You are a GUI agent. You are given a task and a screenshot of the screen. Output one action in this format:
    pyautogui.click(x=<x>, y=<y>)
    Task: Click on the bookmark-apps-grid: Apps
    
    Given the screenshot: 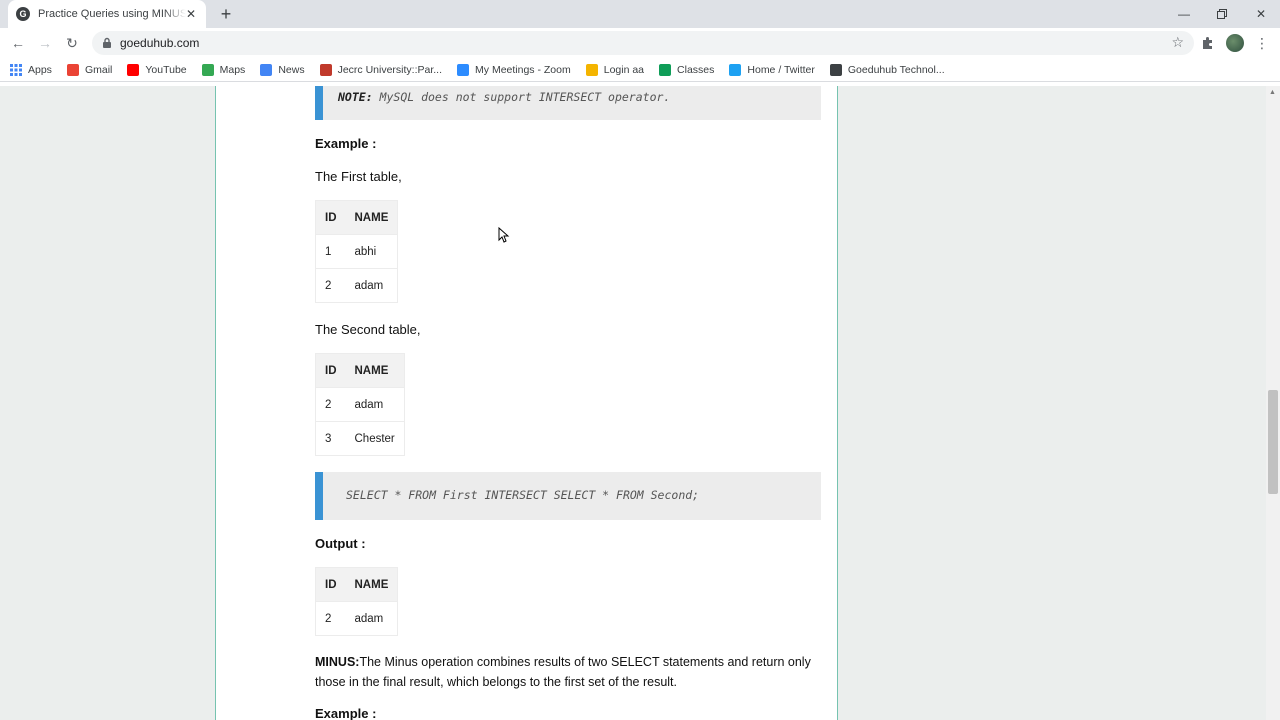 What is the action you would take?
    pyautogui.click(x=31, y=69)
    